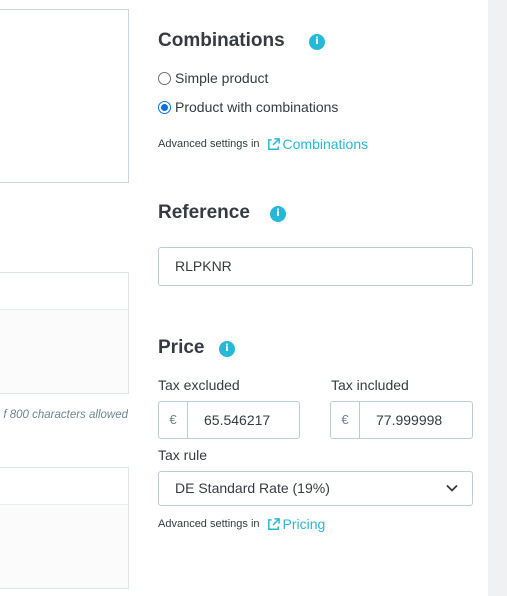  I want to click on combinations-link: Combinations, so click(317, 144).